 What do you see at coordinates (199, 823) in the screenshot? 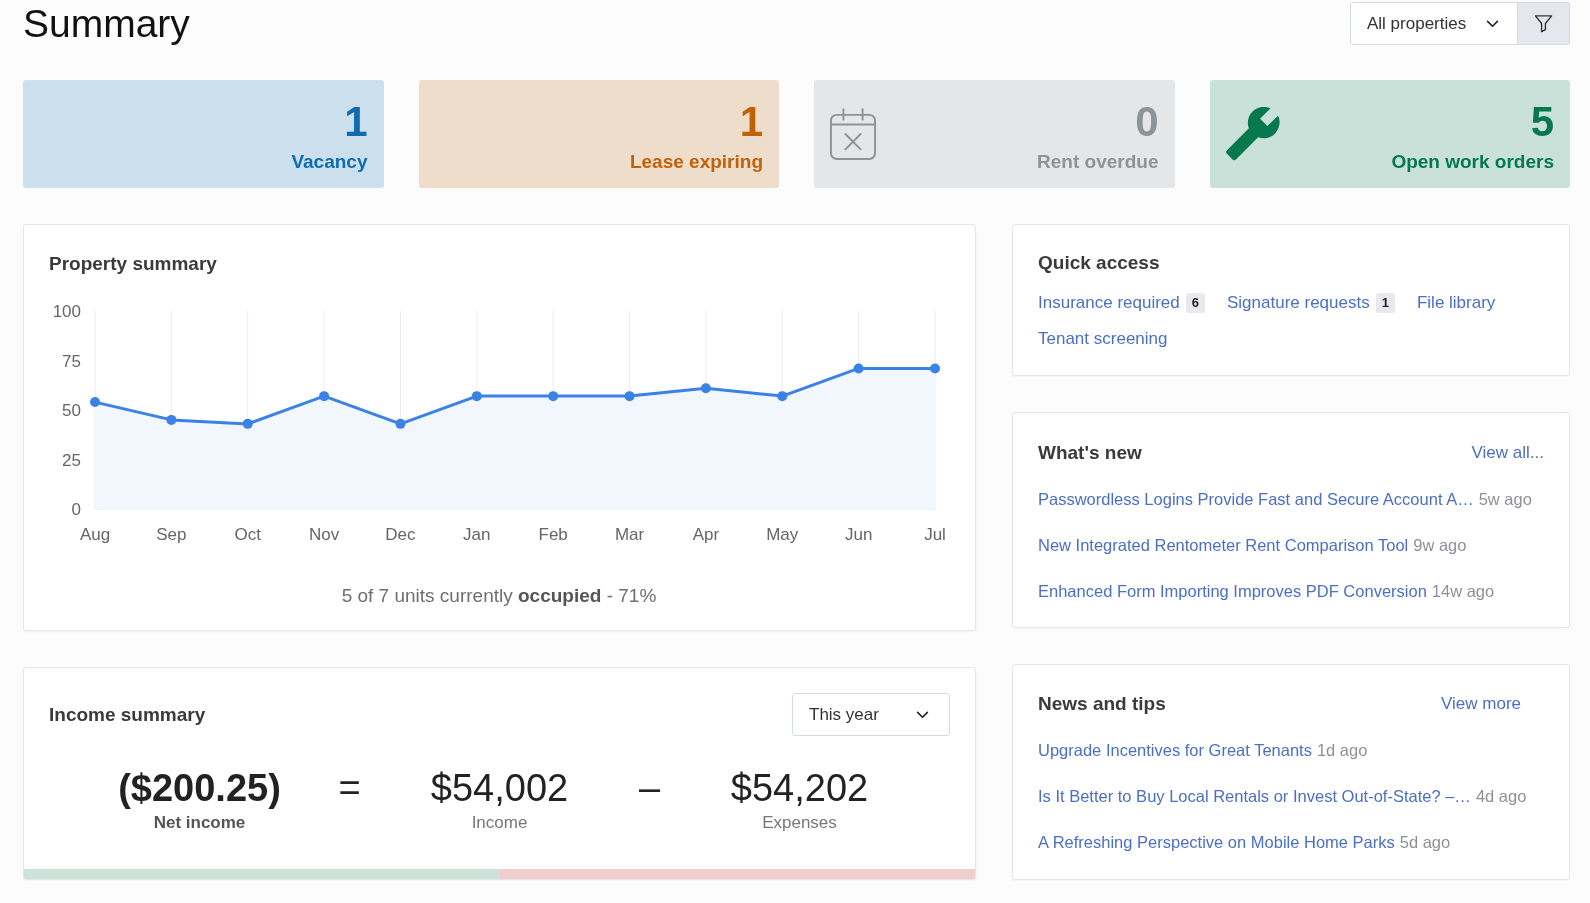
I see `amount-label: Net income` at bounding box center [199, 823].